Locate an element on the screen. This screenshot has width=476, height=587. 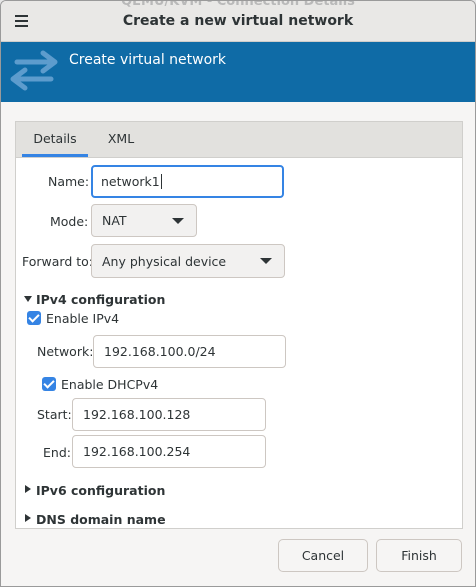
forward-value: Any physical device is located at coordinates (164, 261).